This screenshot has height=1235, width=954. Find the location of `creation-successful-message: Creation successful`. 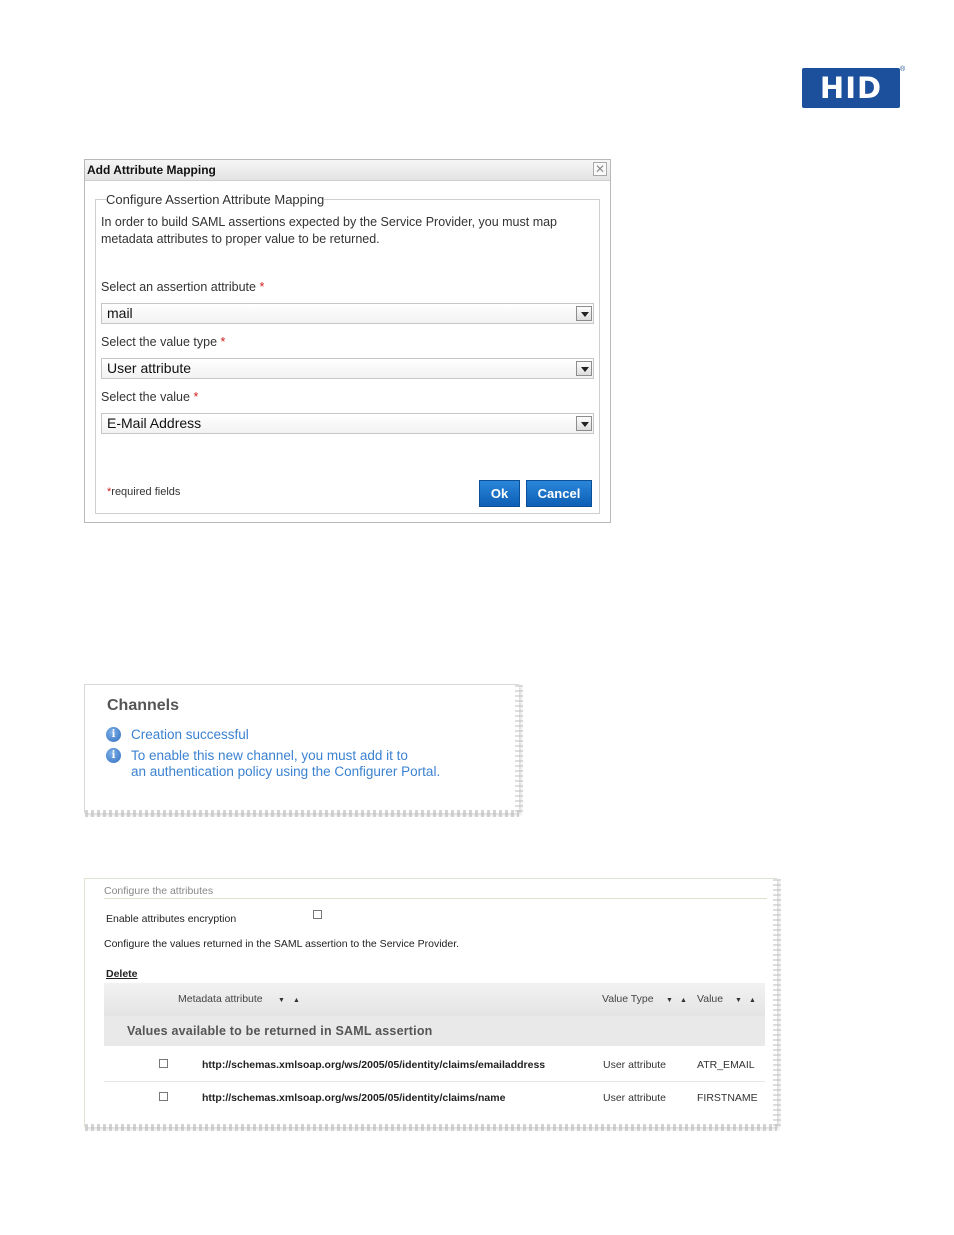

creation-successful-message: Creation successful is located at coordinates (190, 734).